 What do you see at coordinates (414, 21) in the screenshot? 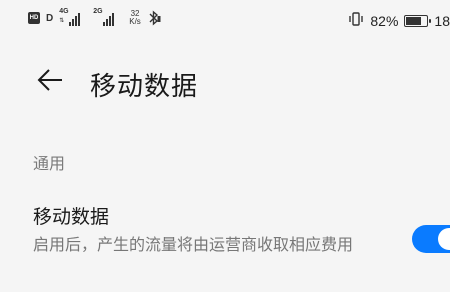
I see `battery-fill` at bounding box center [414, 21].